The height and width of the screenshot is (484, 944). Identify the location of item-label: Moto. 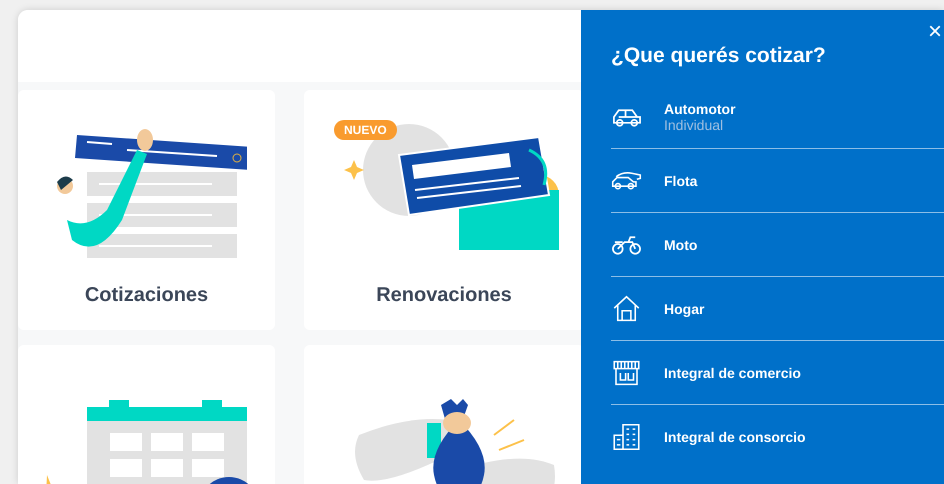
(681, 244).